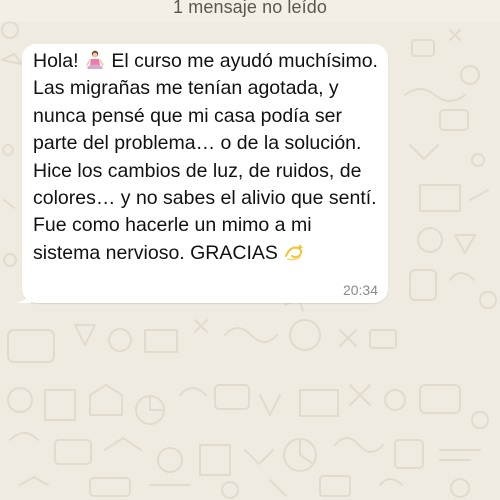 The image size is (500, 500). I want to click on message-greeting: Hola!, so click(58, 61).